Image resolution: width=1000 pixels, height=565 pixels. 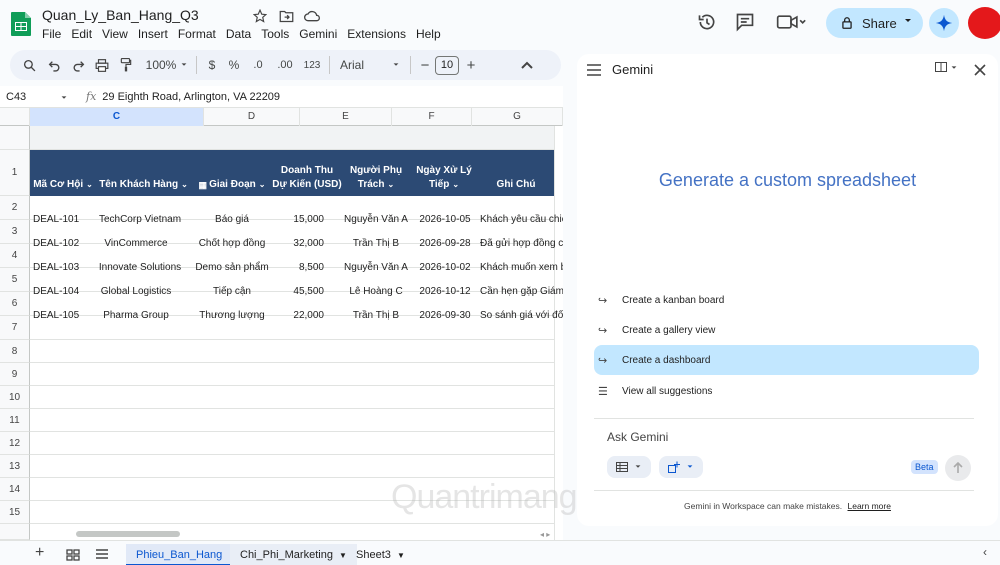 I want to click on cell-revenue: 15,000, so click(x=298, y=219).